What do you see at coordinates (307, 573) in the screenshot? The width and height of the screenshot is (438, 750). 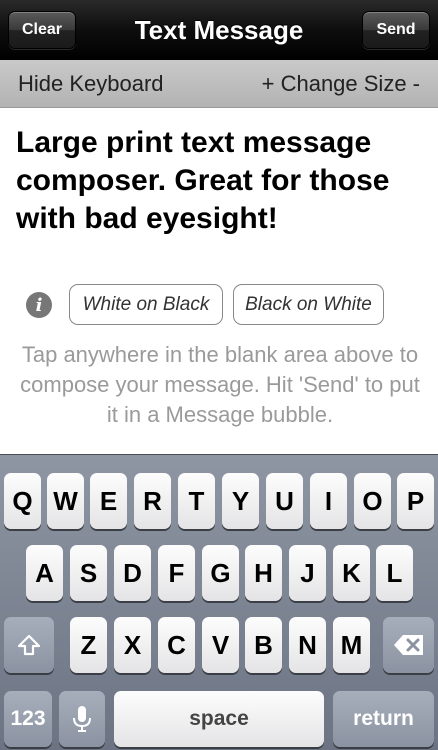 I see `key-j: J` at bounding box center [307, 573].